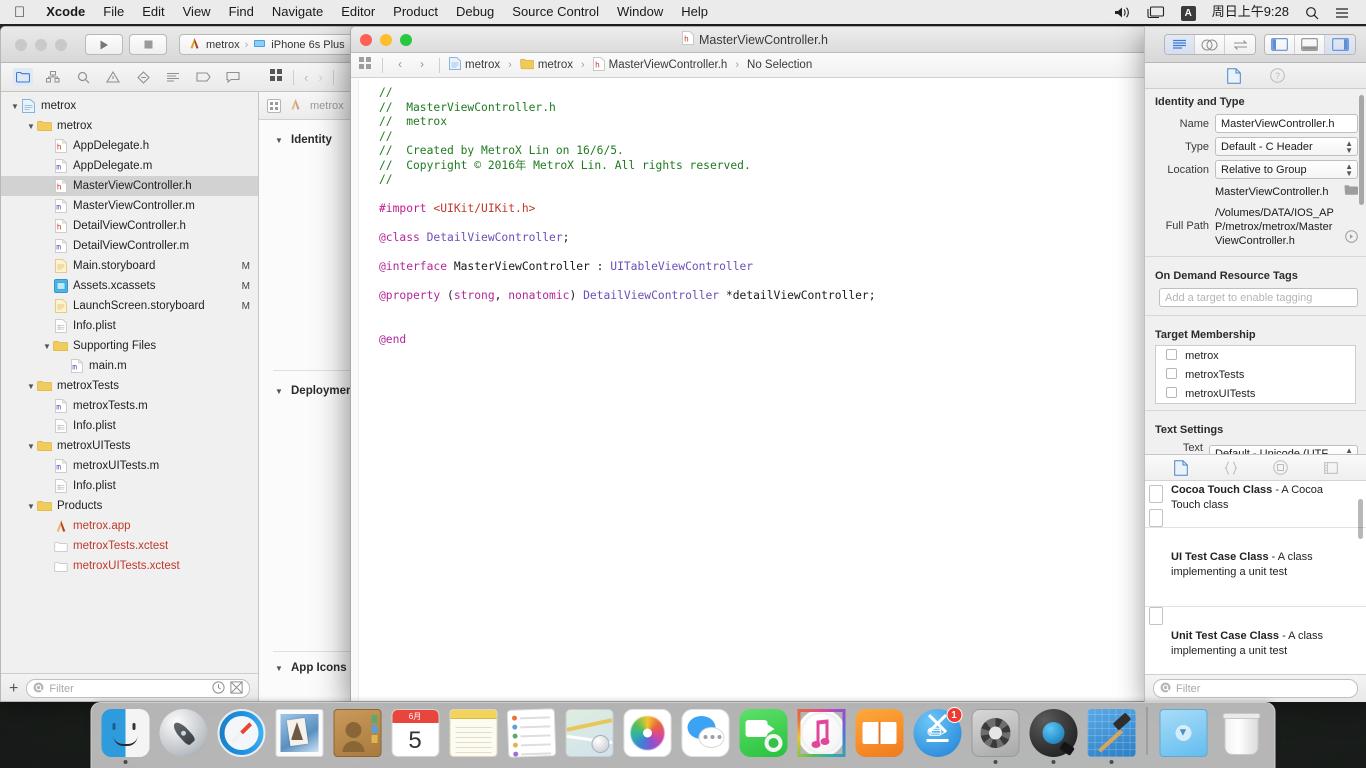 Image resolution: width=1366 pixels, height=768 pixels. I want to click on dock-item-xcode, so click(1111, 734).